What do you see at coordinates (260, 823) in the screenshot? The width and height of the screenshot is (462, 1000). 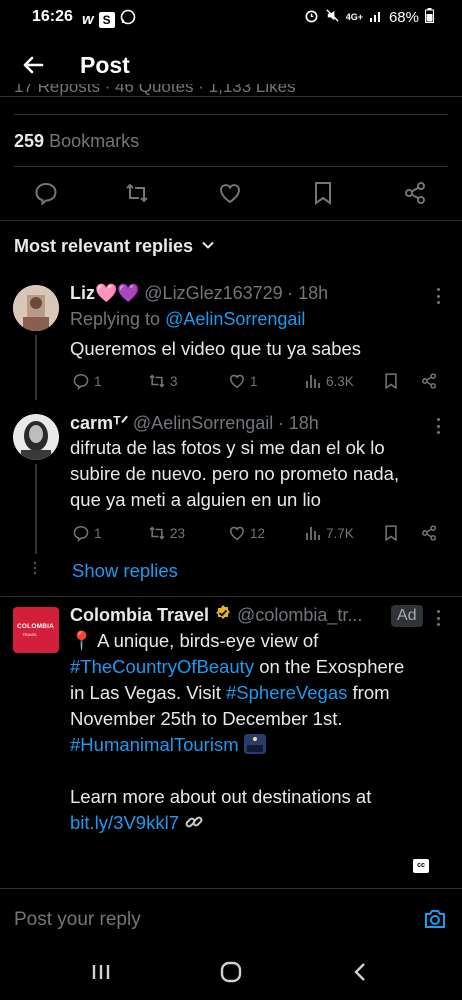 I see `ad-text-line: bit.ly/3V9kkl7` at bounding box center [260, 823].